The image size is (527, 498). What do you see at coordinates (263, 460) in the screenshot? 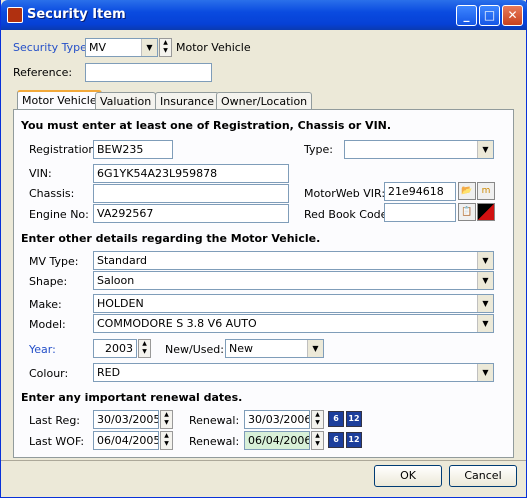
I see `footer-divider` at bounding box center [263, 460].